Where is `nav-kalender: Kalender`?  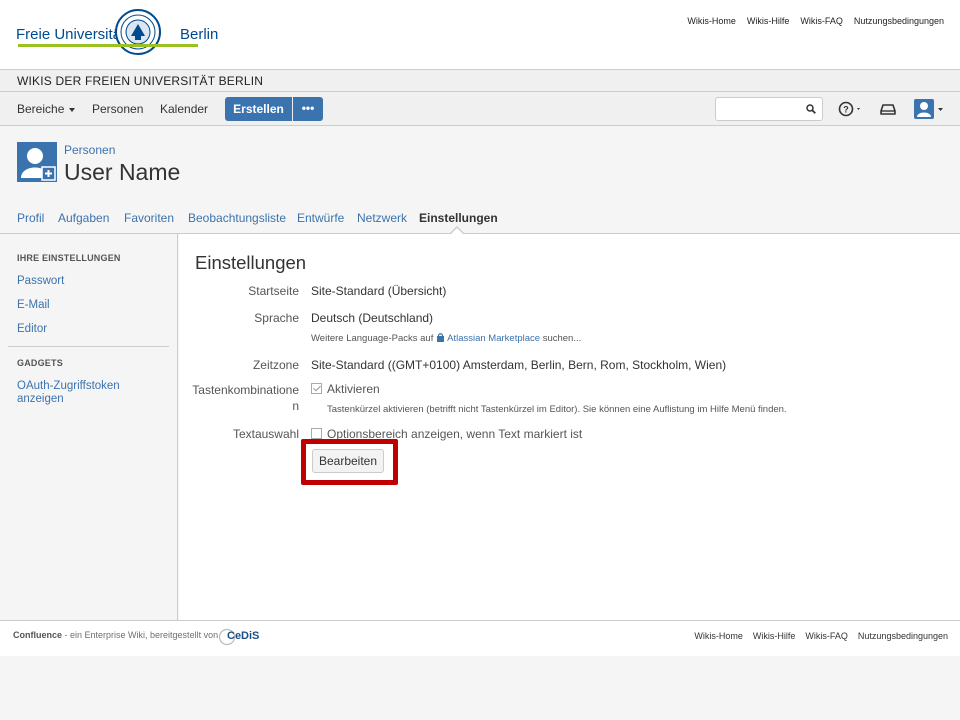
nav-kalender: Kalender is located at coordinates (184, 109).